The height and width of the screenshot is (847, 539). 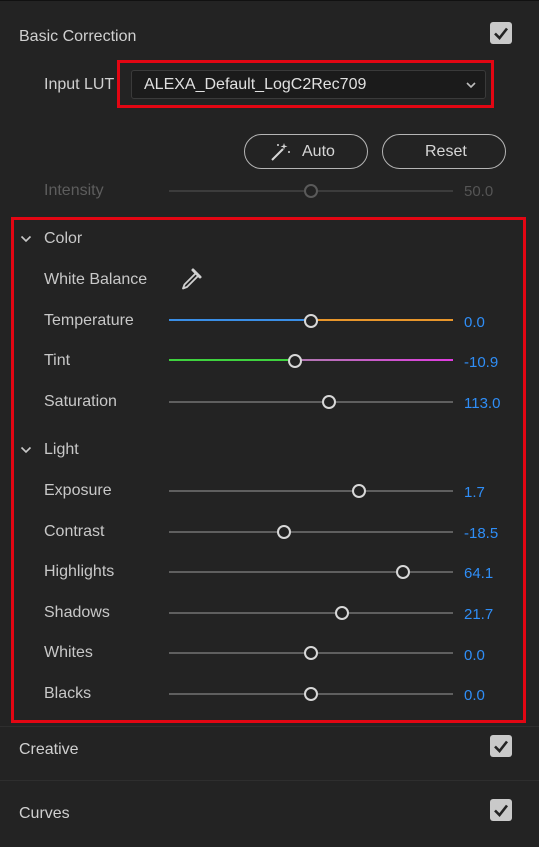 I want to click on intensity-slider-handle, so click(x=311, y=191).